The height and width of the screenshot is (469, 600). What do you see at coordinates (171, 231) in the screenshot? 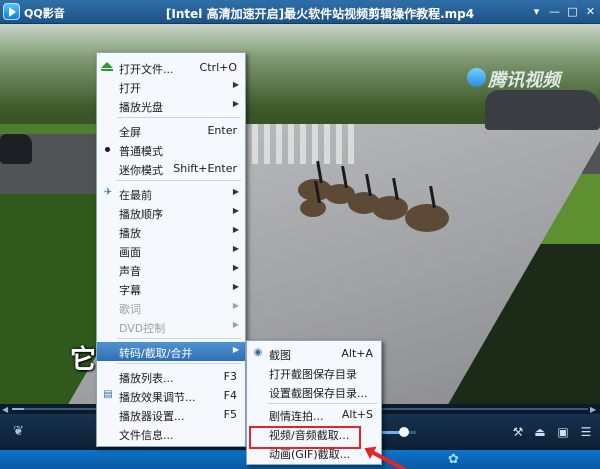
I see `menu-item: 播放 ▶` at bounding box center [171, 231].